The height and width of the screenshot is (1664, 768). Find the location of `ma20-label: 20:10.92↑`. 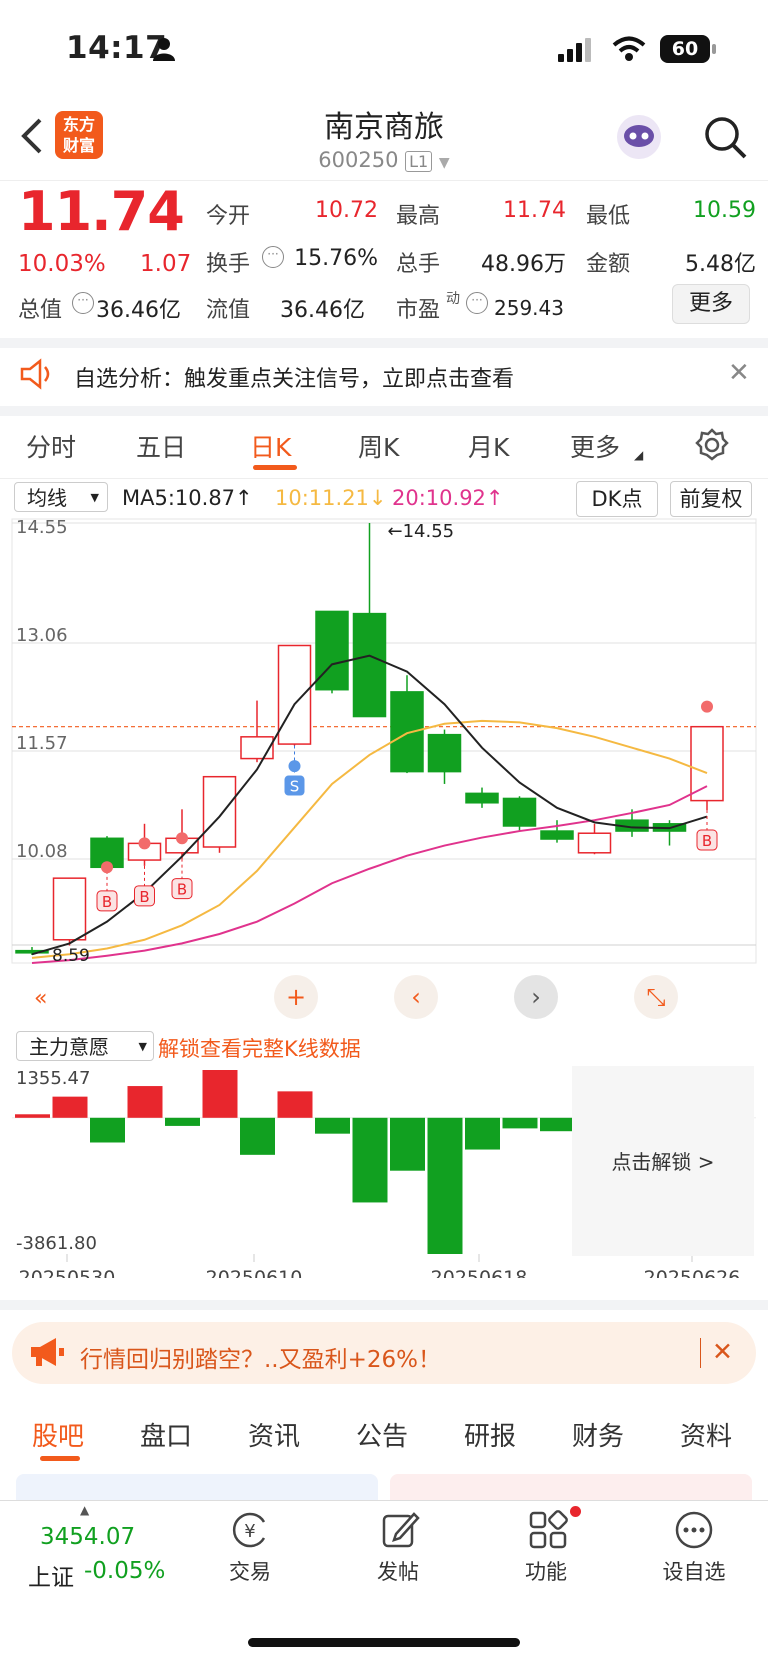

ma20-label: 20:10.92↑ is located at coordinates (448, 498).